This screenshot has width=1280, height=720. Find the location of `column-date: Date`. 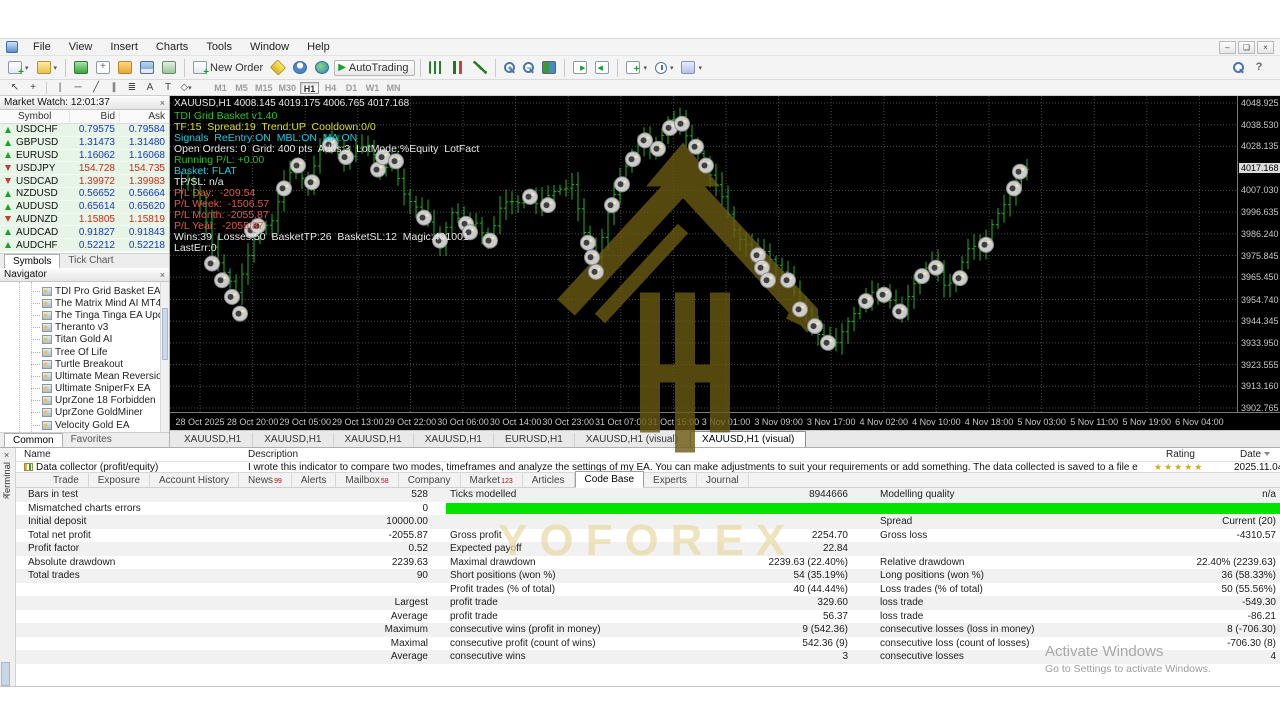

column-date: Date is located at coordinates (1255, 454).